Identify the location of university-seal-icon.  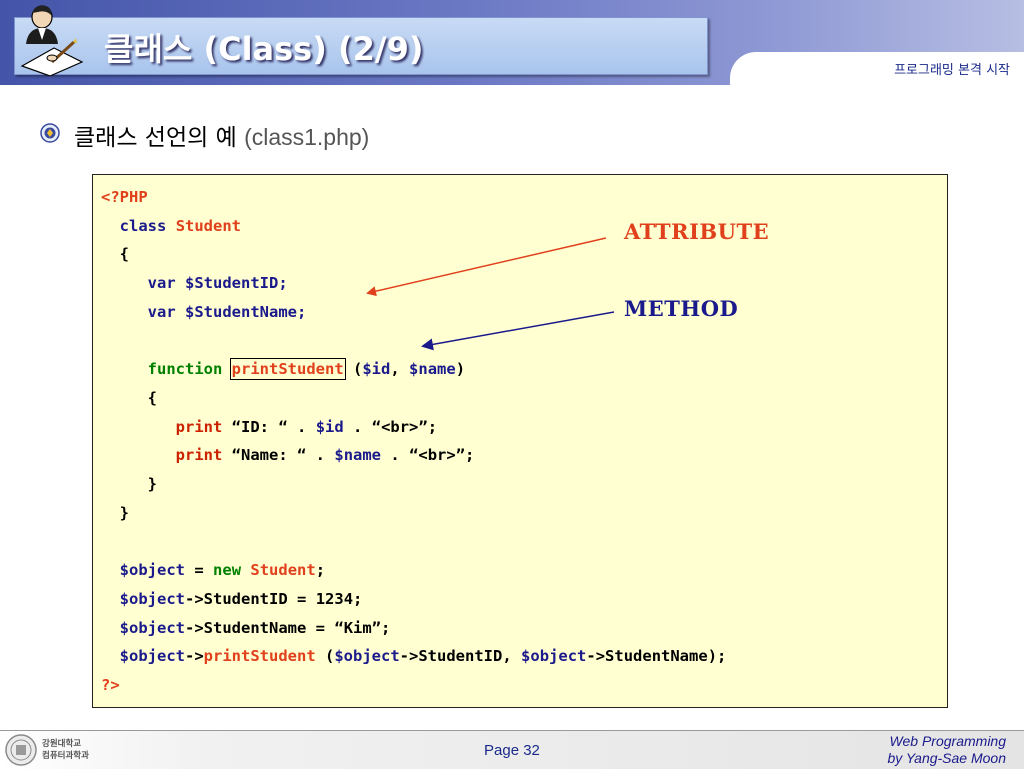
(21, 750).